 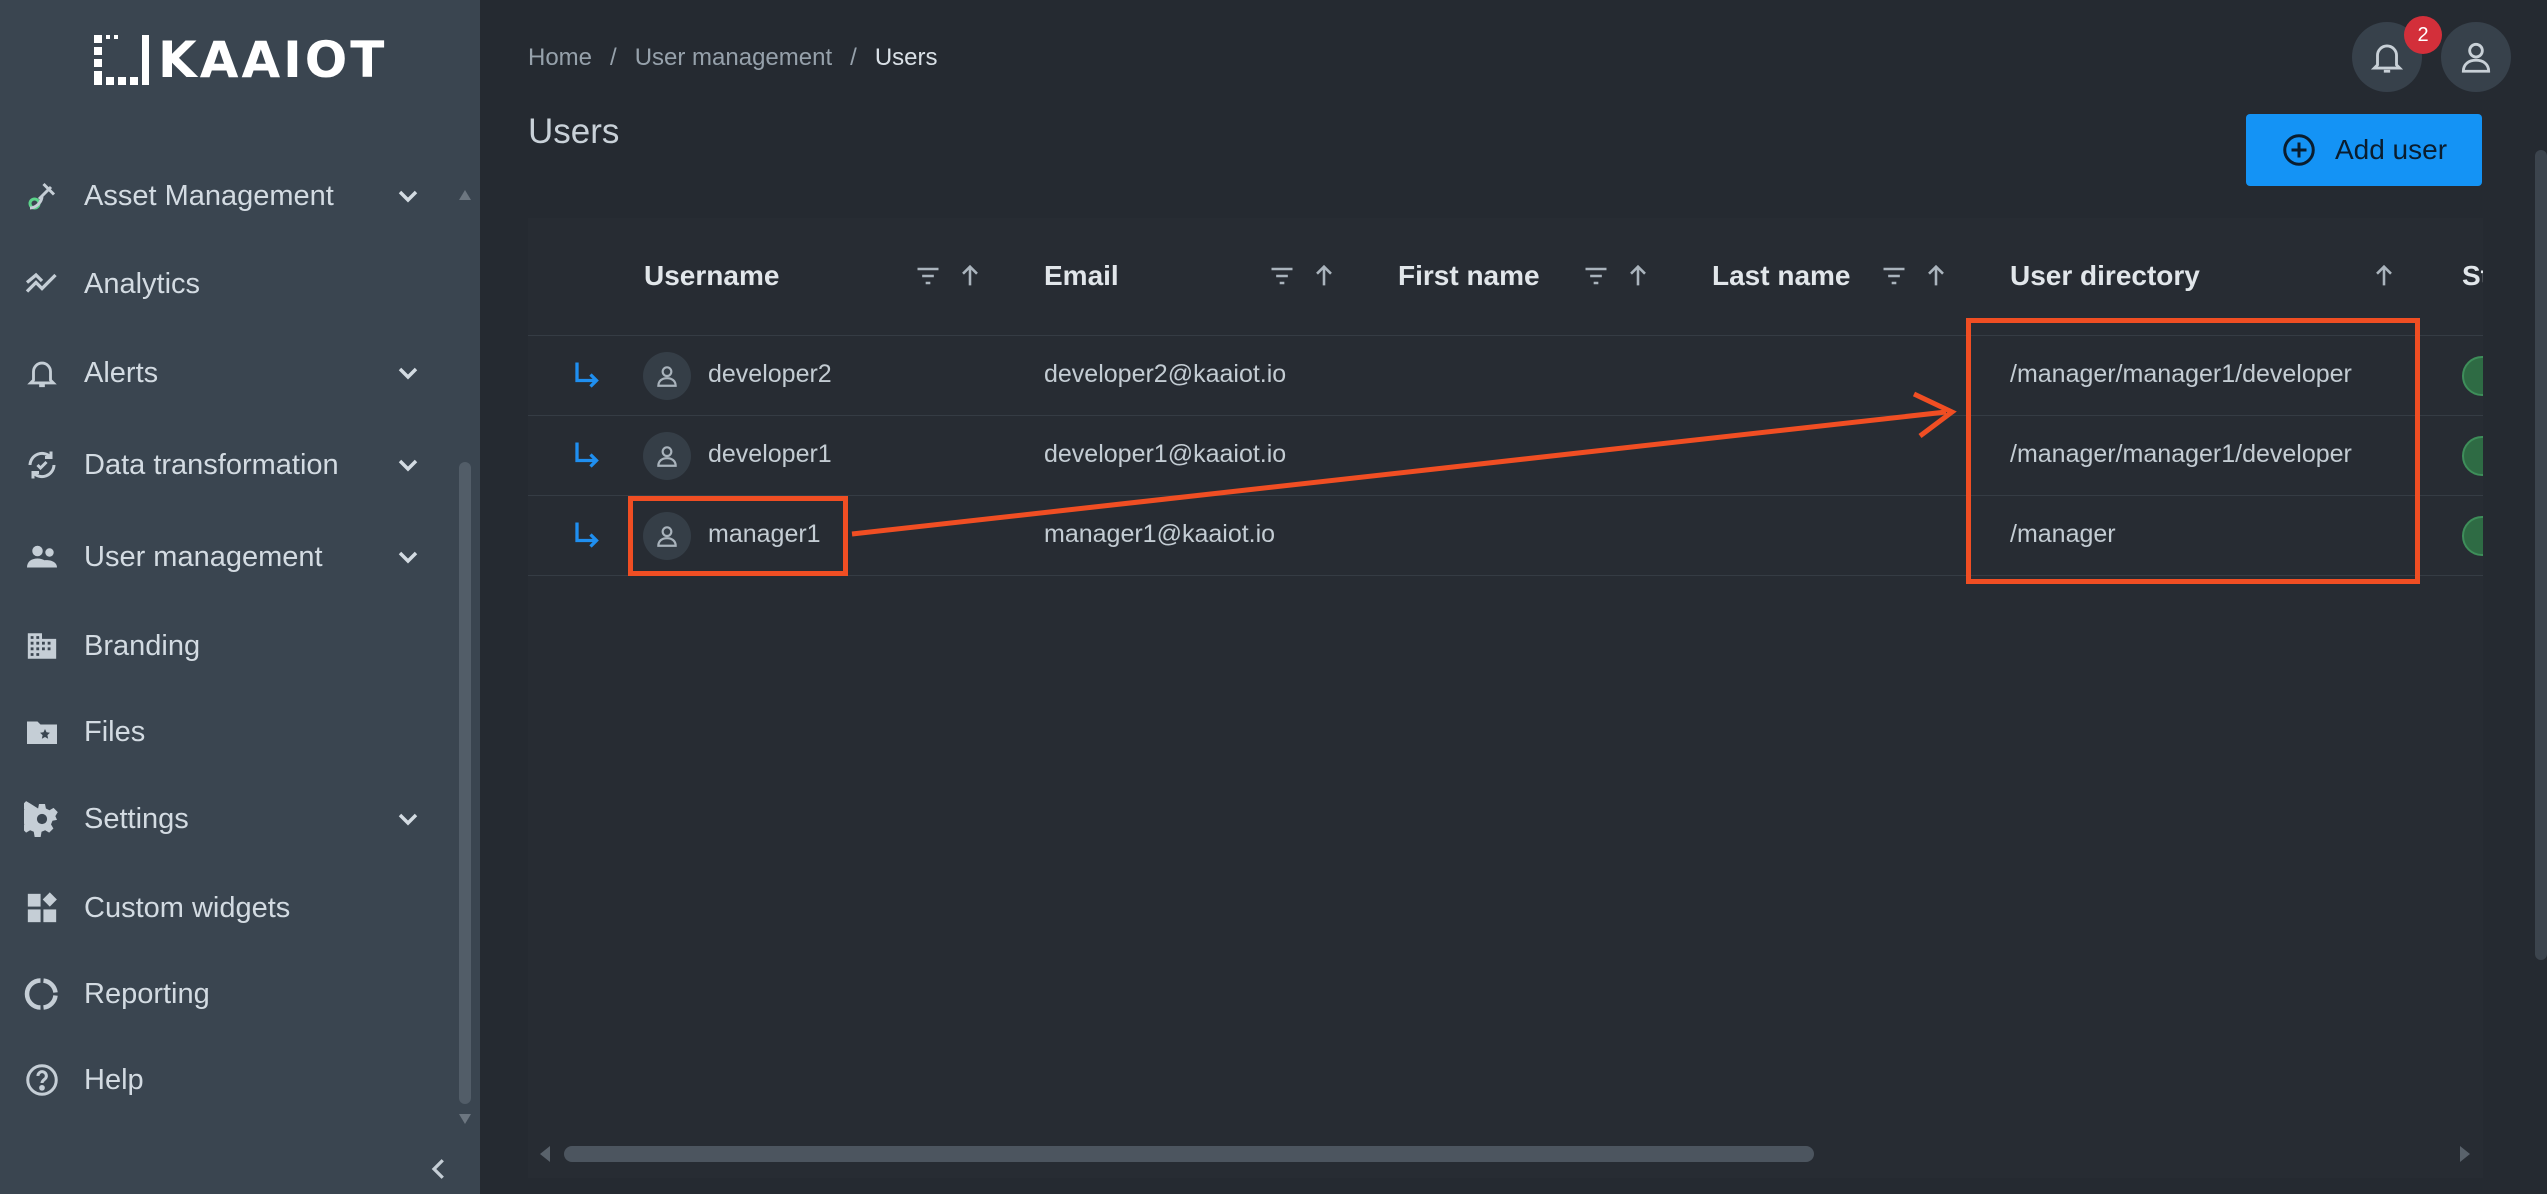 What do you see at coordinates (949, 276) in the screenshot?
I see `username-sort-controls` at bounding box center [949, 276].